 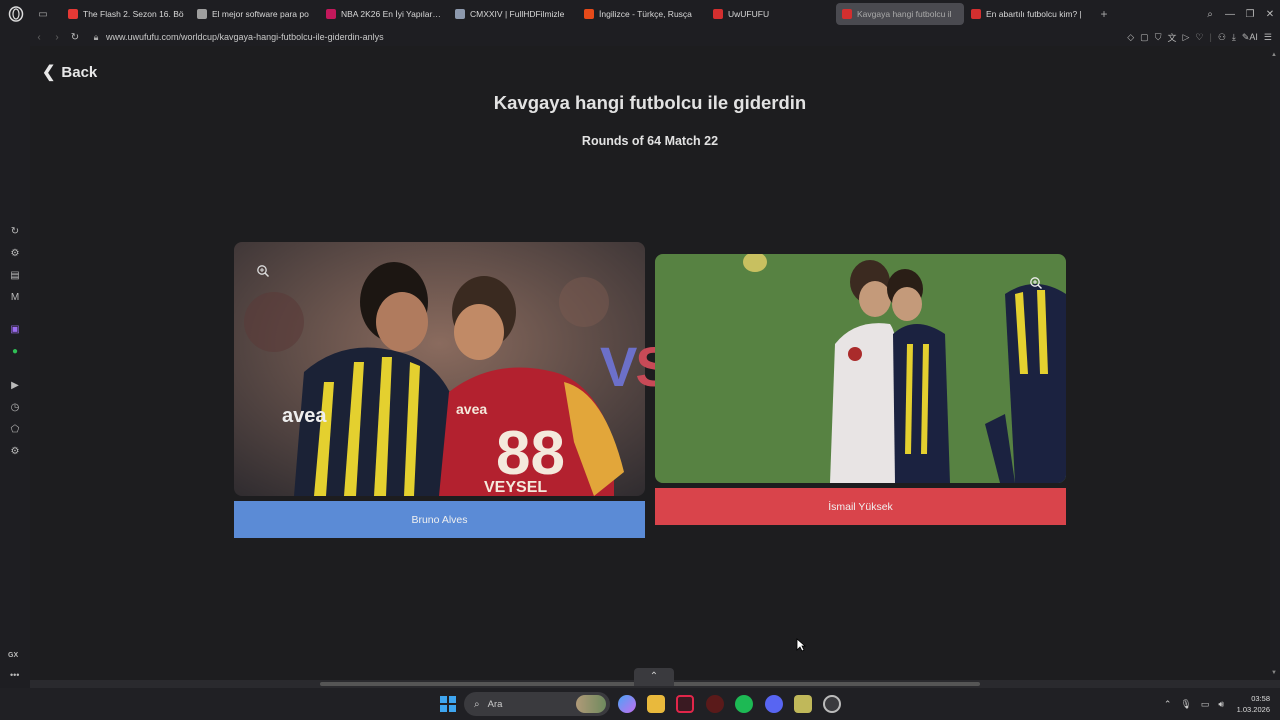 I want to click on translate-icon: 文, so click(x=1171, y=37).